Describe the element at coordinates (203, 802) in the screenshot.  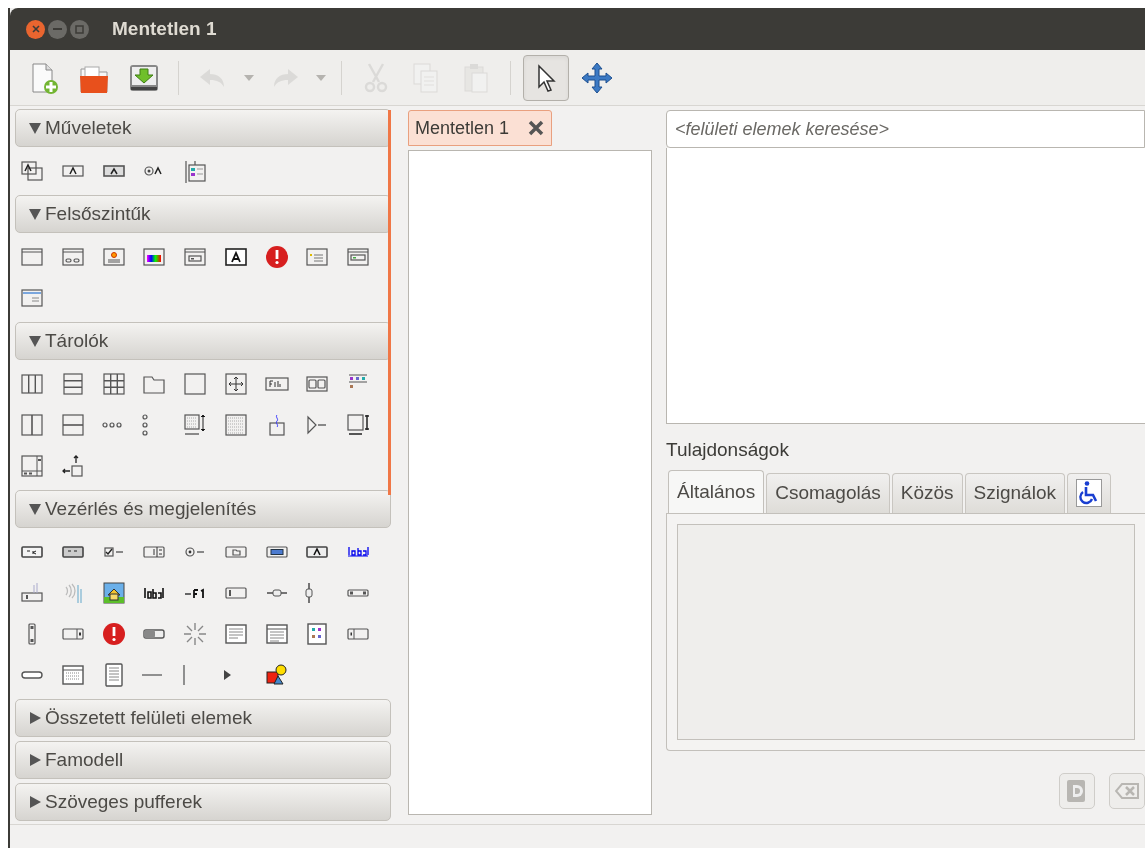
I see `palette-group-header: Szöveges pufferek` at that location.